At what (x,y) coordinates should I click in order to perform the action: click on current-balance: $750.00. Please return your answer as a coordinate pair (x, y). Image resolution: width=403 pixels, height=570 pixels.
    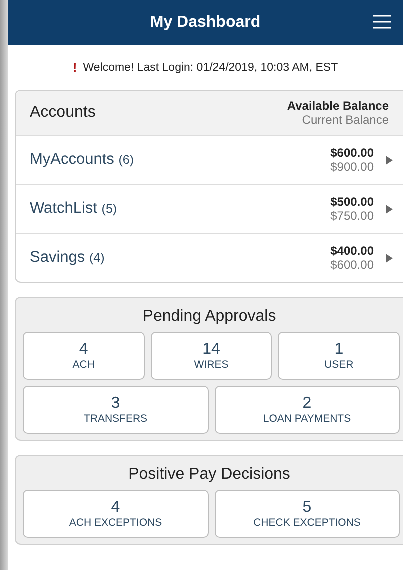
    Looking at the image, I should click on (352, 216).